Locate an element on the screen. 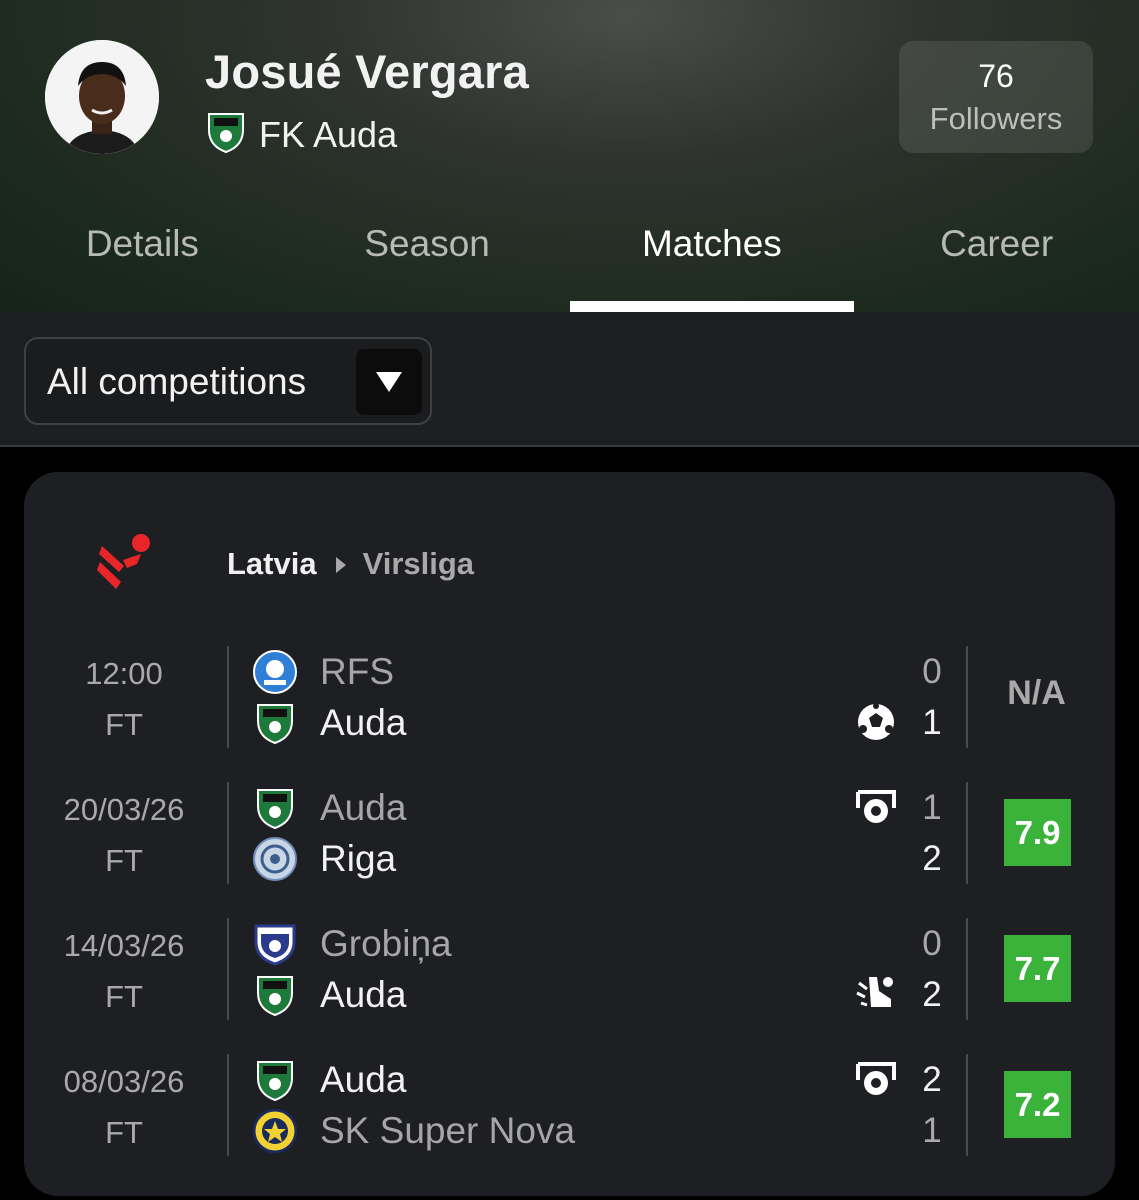  breadcrumb-league: Virsliga is located at coordinates (418, 563).